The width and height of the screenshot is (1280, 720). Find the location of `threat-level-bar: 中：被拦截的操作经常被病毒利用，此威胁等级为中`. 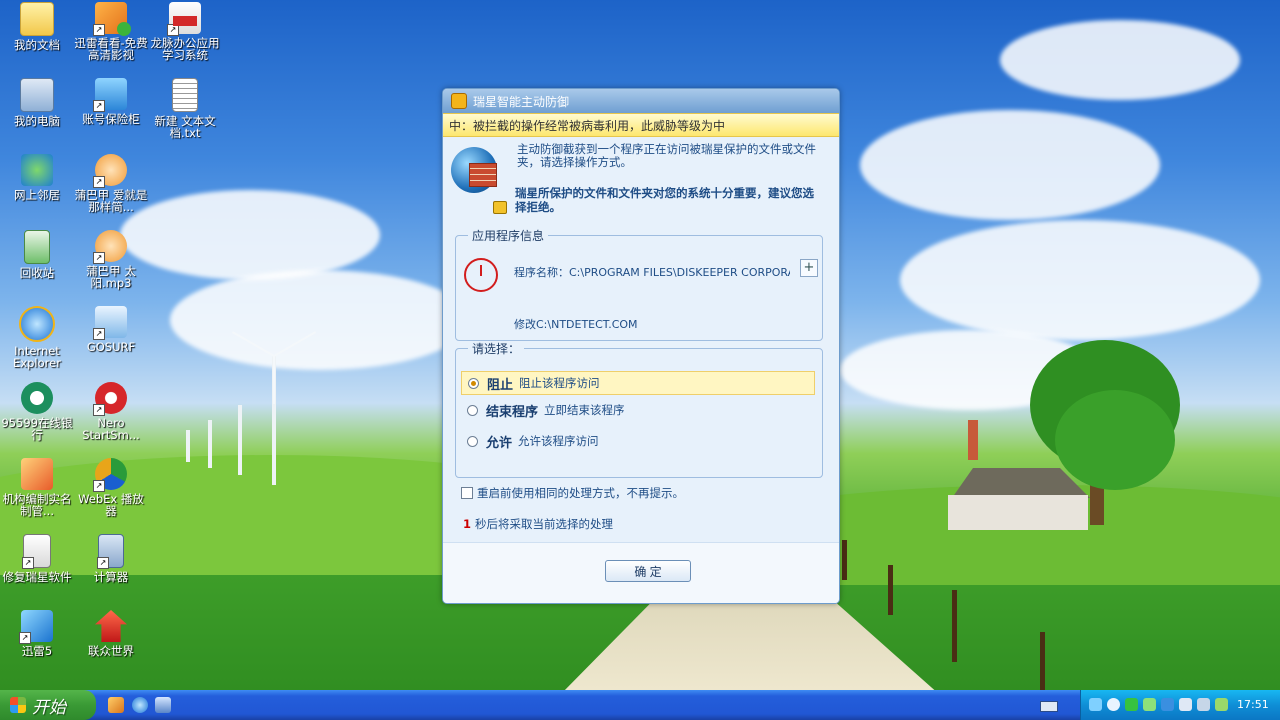

threat-level-bar: 中：被拦截的操作经常被病毒利用，此威胁等级为中 is located at coordinates (641, 125).